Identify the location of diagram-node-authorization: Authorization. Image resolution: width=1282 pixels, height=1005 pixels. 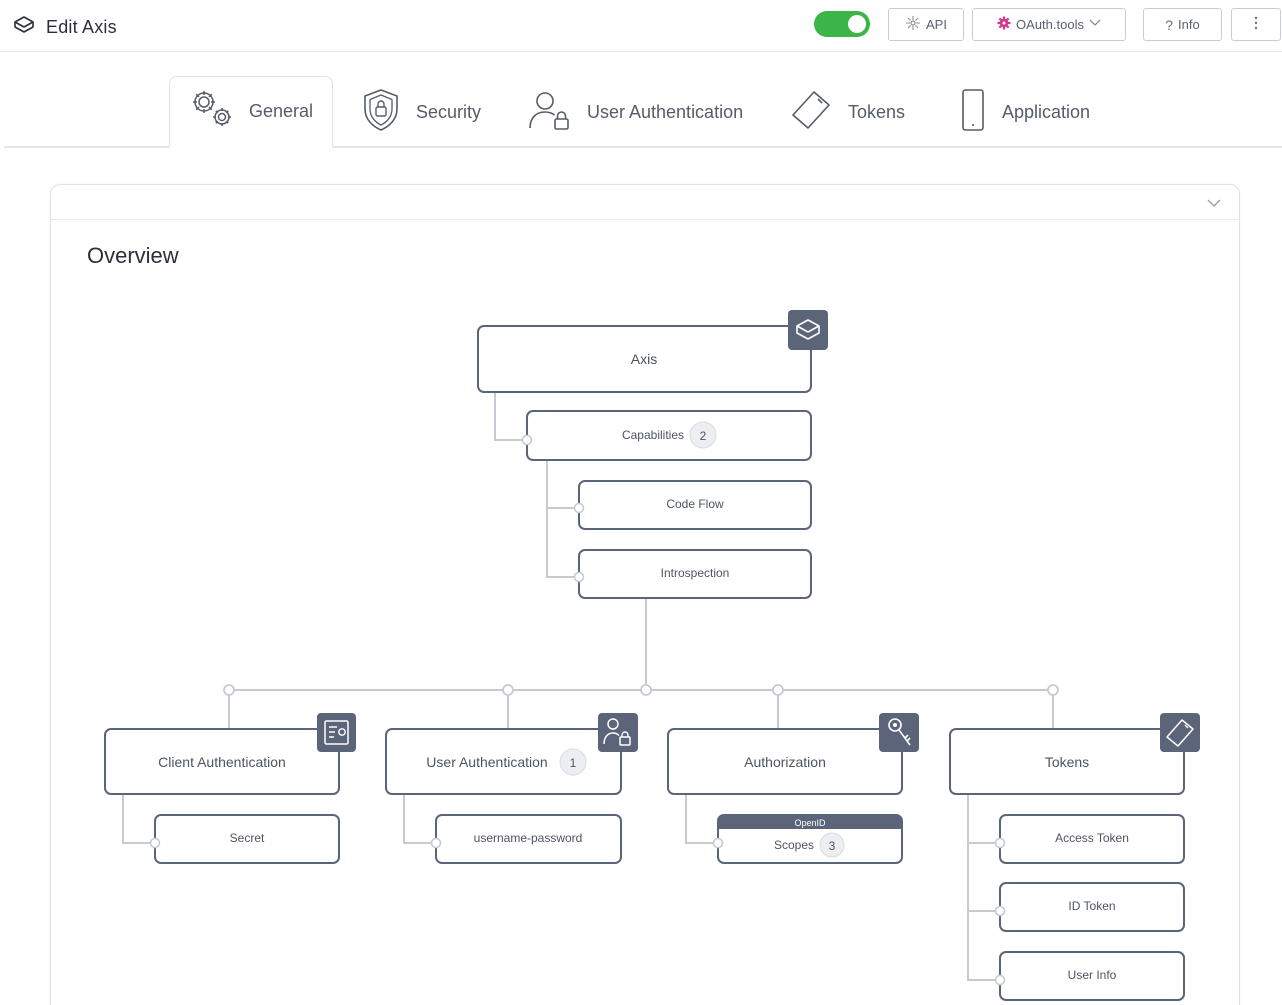
(785, 761).